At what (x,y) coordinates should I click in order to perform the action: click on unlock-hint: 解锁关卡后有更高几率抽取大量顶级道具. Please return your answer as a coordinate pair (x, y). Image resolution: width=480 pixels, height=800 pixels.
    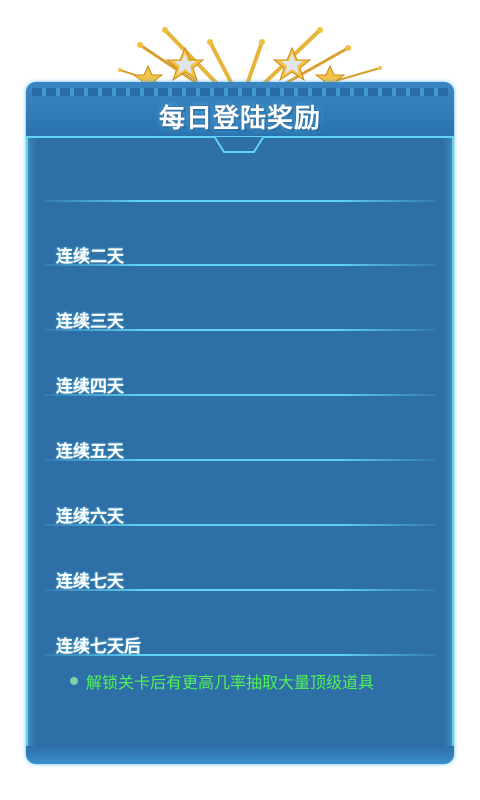
    Looking at the image, I should click on (222, 681).